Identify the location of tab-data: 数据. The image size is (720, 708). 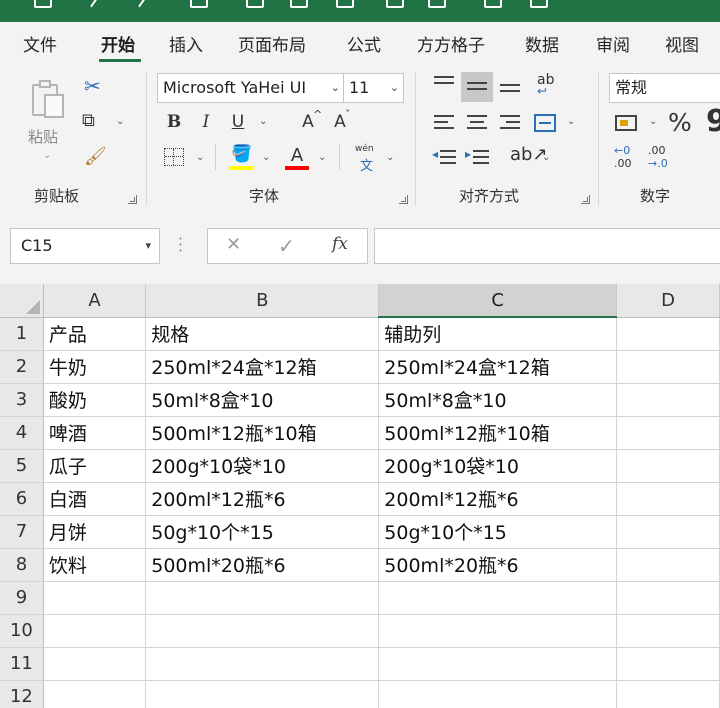
(542, 43).